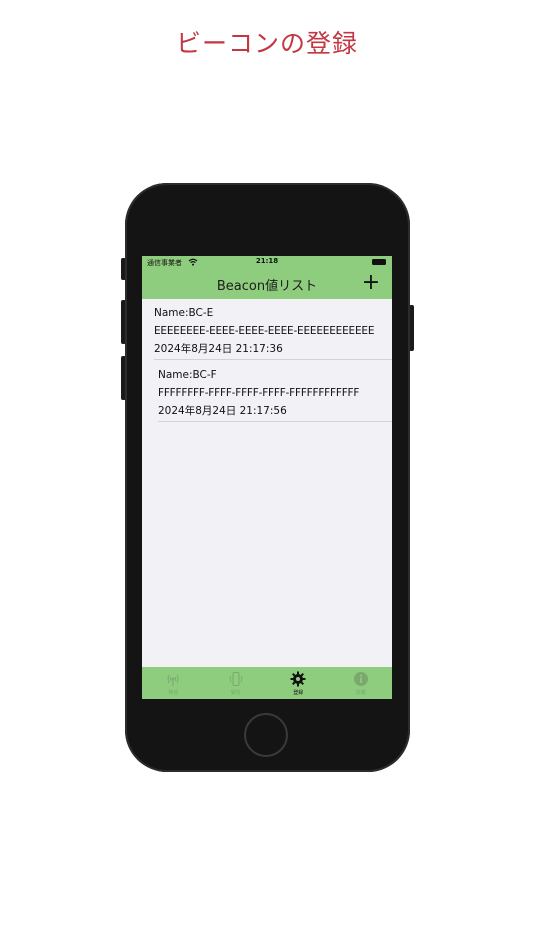  Describe the element at coordinates (266, 43) in the screenshot. I see `promo-title: ビーコンの登録` at that location.